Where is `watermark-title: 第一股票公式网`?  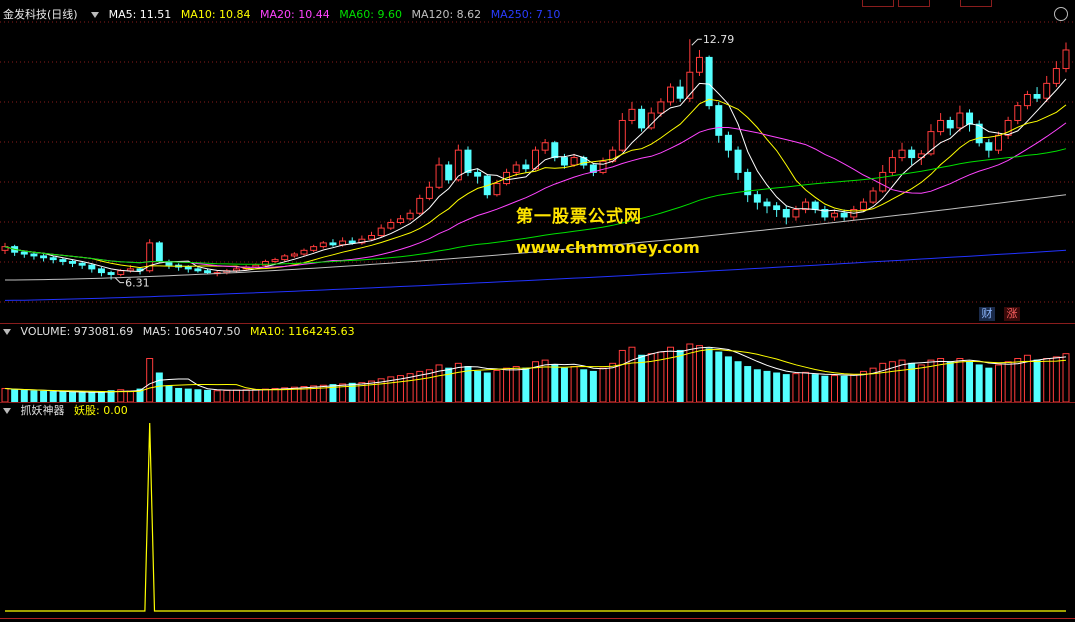
watermark-title: 第一股票公式网 is located at coordinates (579, 217).